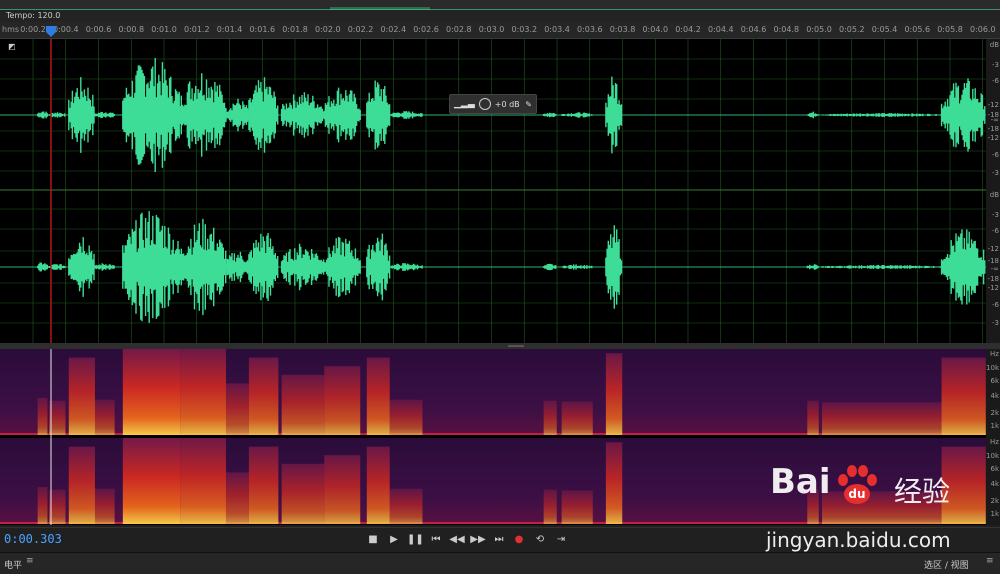 The width and height of the screenshot is (1000, 574). I want to click on gain-knob-icon, so click(484, 104).